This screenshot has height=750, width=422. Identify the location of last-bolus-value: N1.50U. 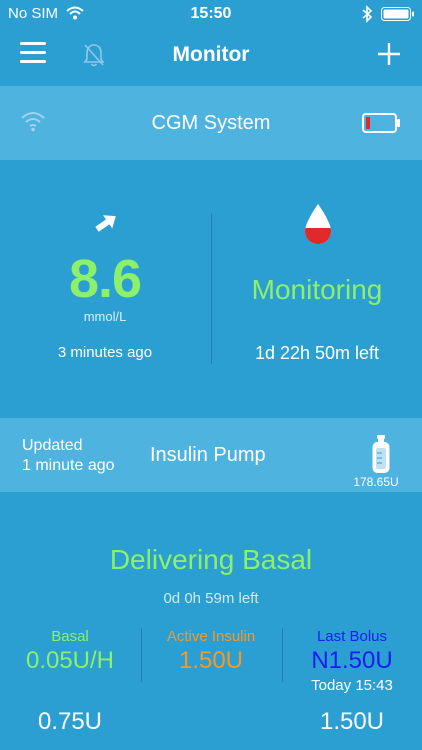
(352, 660).